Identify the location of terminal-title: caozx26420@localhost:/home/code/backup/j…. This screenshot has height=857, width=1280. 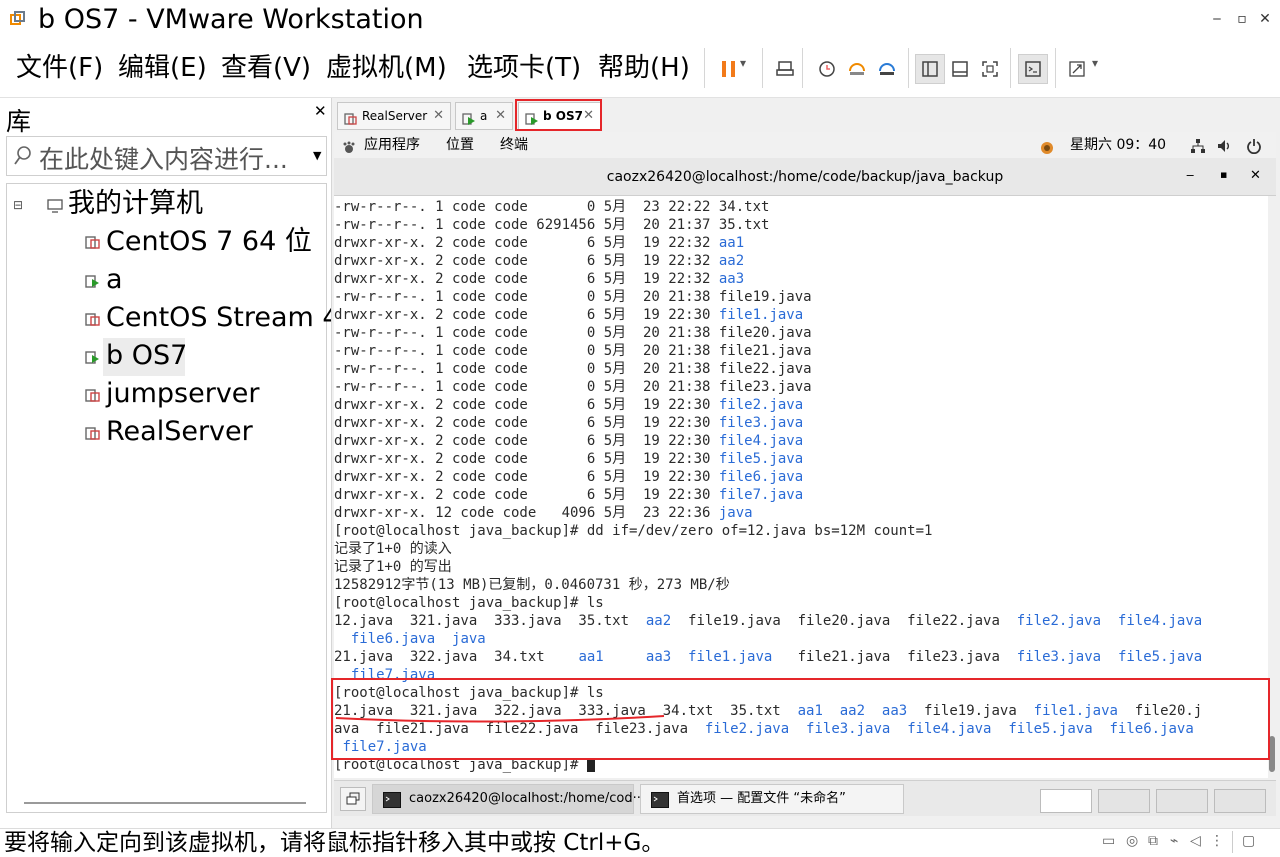
(805, 177).